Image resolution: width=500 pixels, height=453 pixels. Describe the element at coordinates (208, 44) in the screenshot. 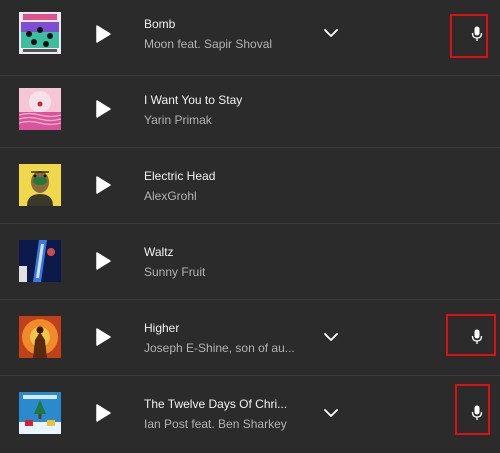

I see `track-artist: Moon feat. Sapir Shoval` at that location.